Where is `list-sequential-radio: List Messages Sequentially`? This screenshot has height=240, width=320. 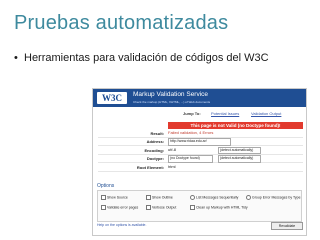 list-sequential-radio: List Messages Sequentially is located at coordinates (214, 197).